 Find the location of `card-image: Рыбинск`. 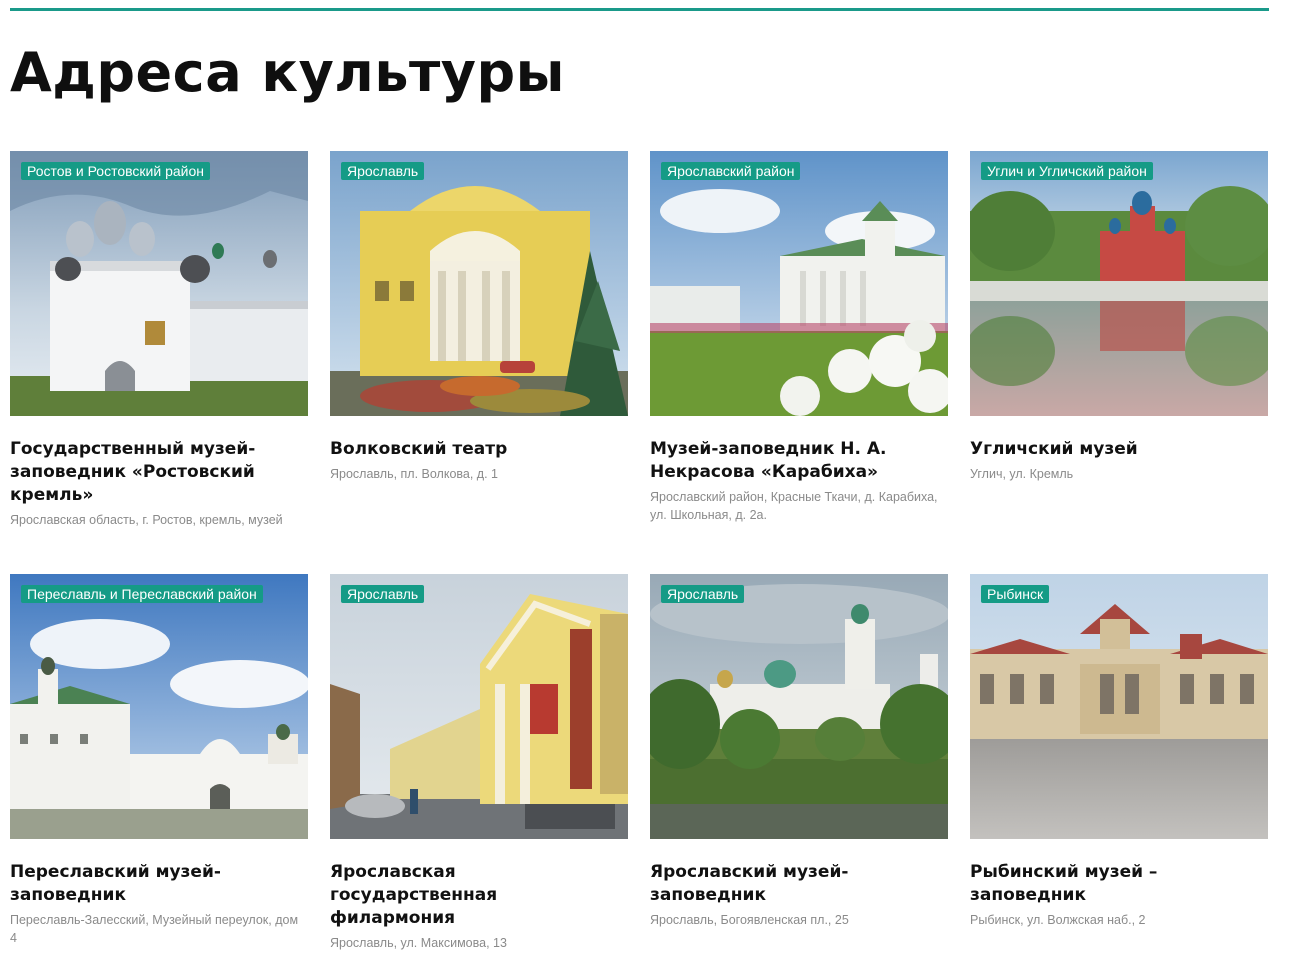

card-image: Рыбинск is located at coordinates (1119, 706).